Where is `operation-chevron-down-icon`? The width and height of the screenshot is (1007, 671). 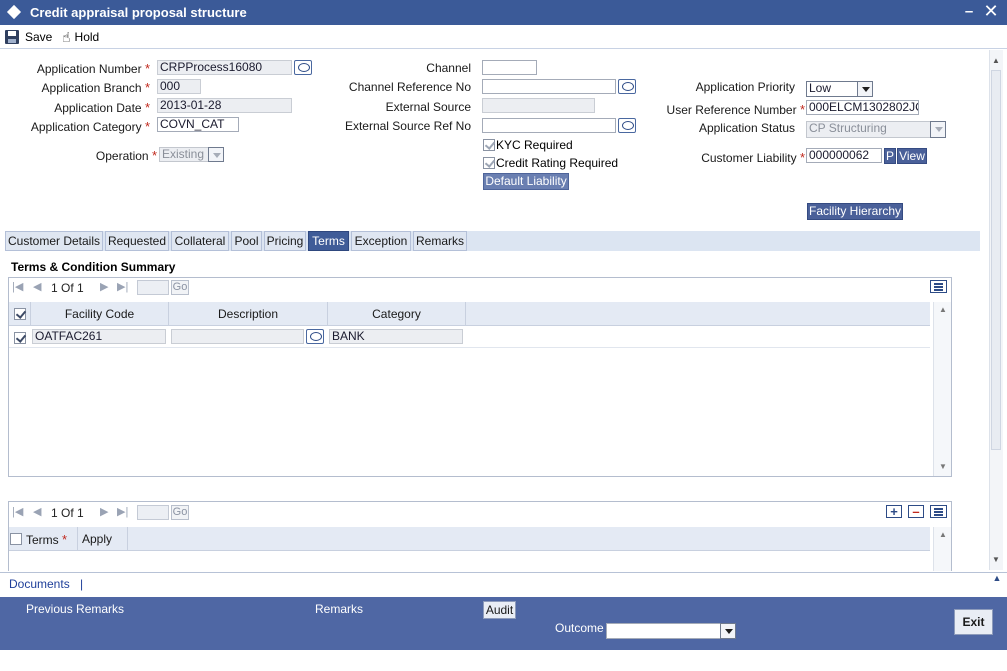
operation-chevron-down-icon is located at coordinates (216, 154).